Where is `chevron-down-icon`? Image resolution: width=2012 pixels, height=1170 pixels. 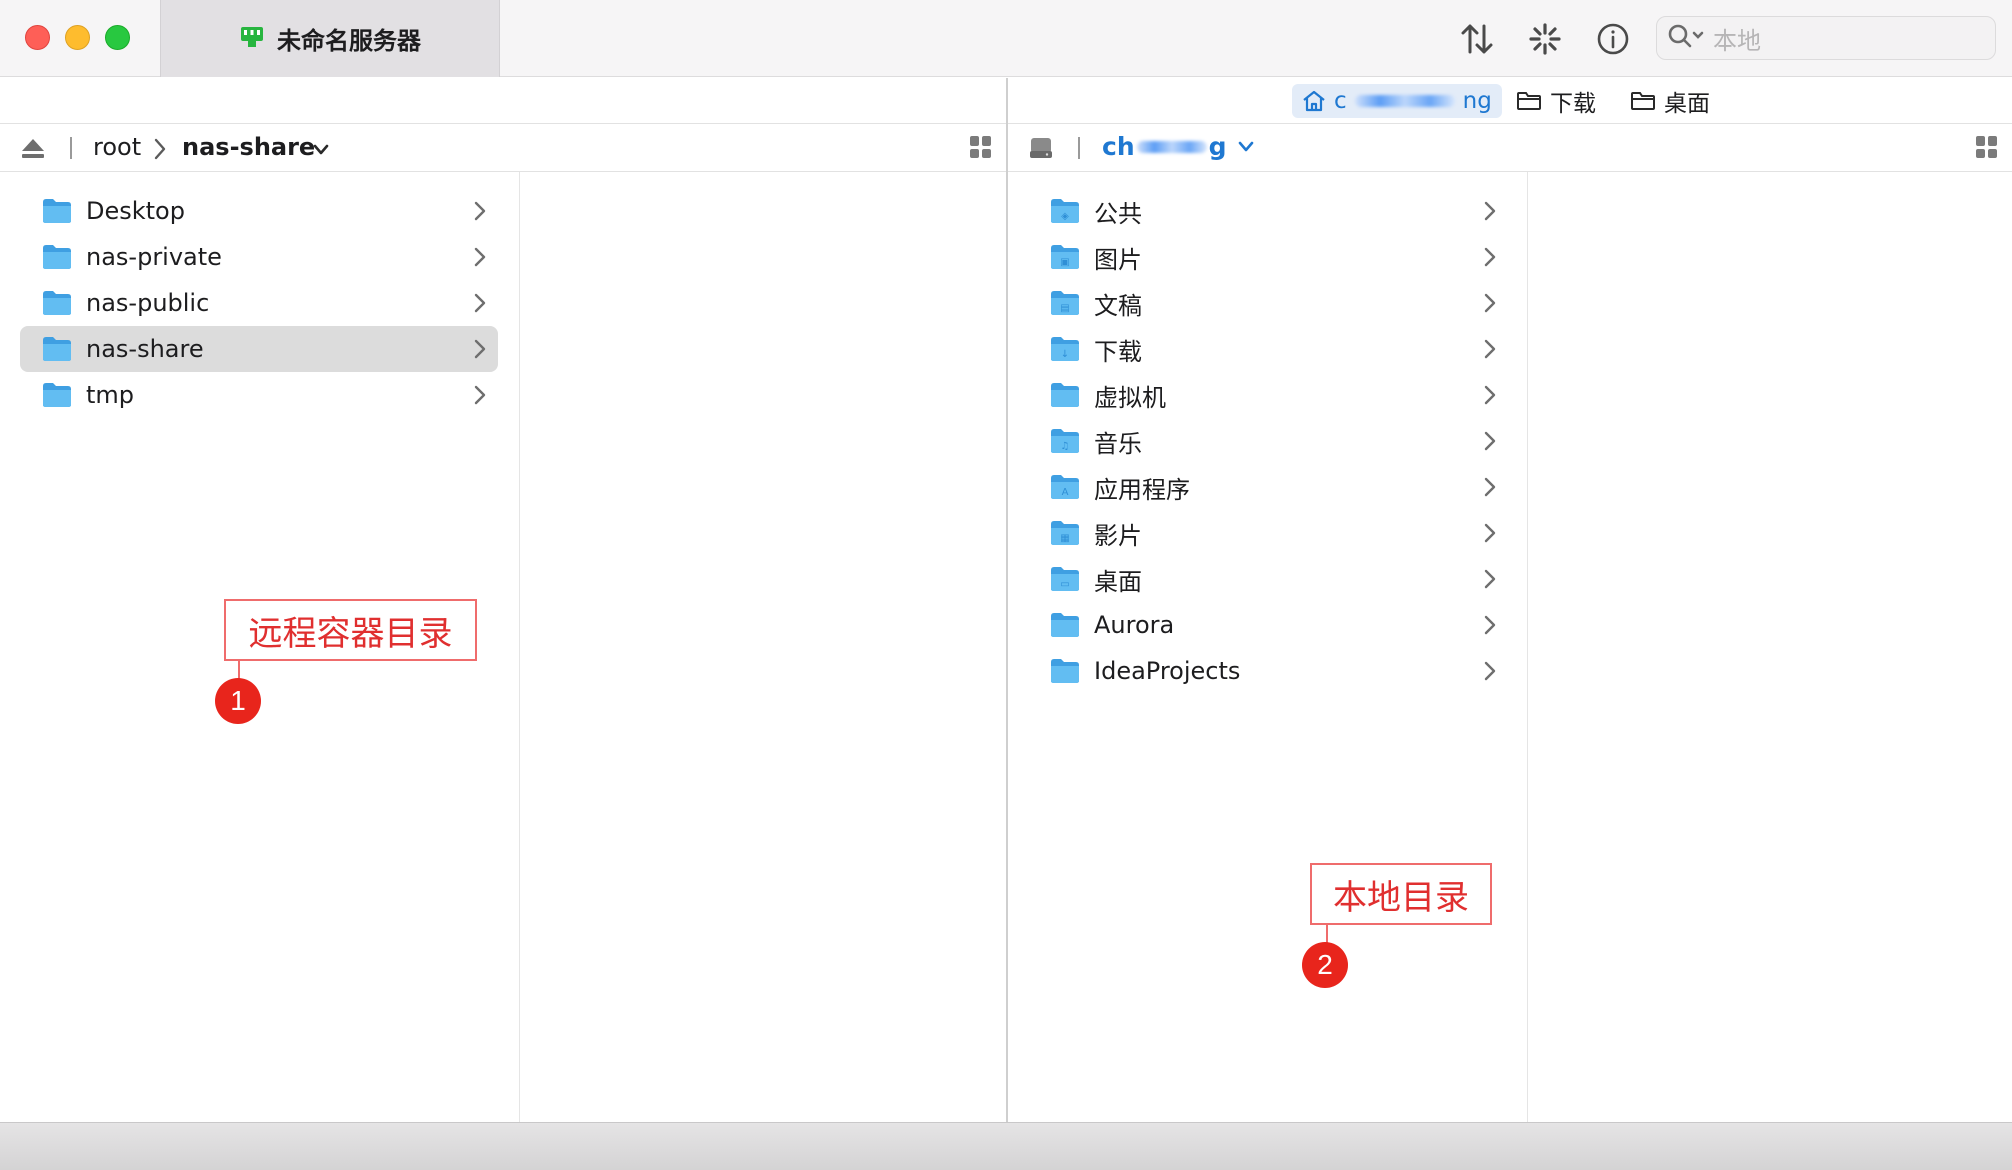 chevron-down-icon is located at coordinates (321, 151).